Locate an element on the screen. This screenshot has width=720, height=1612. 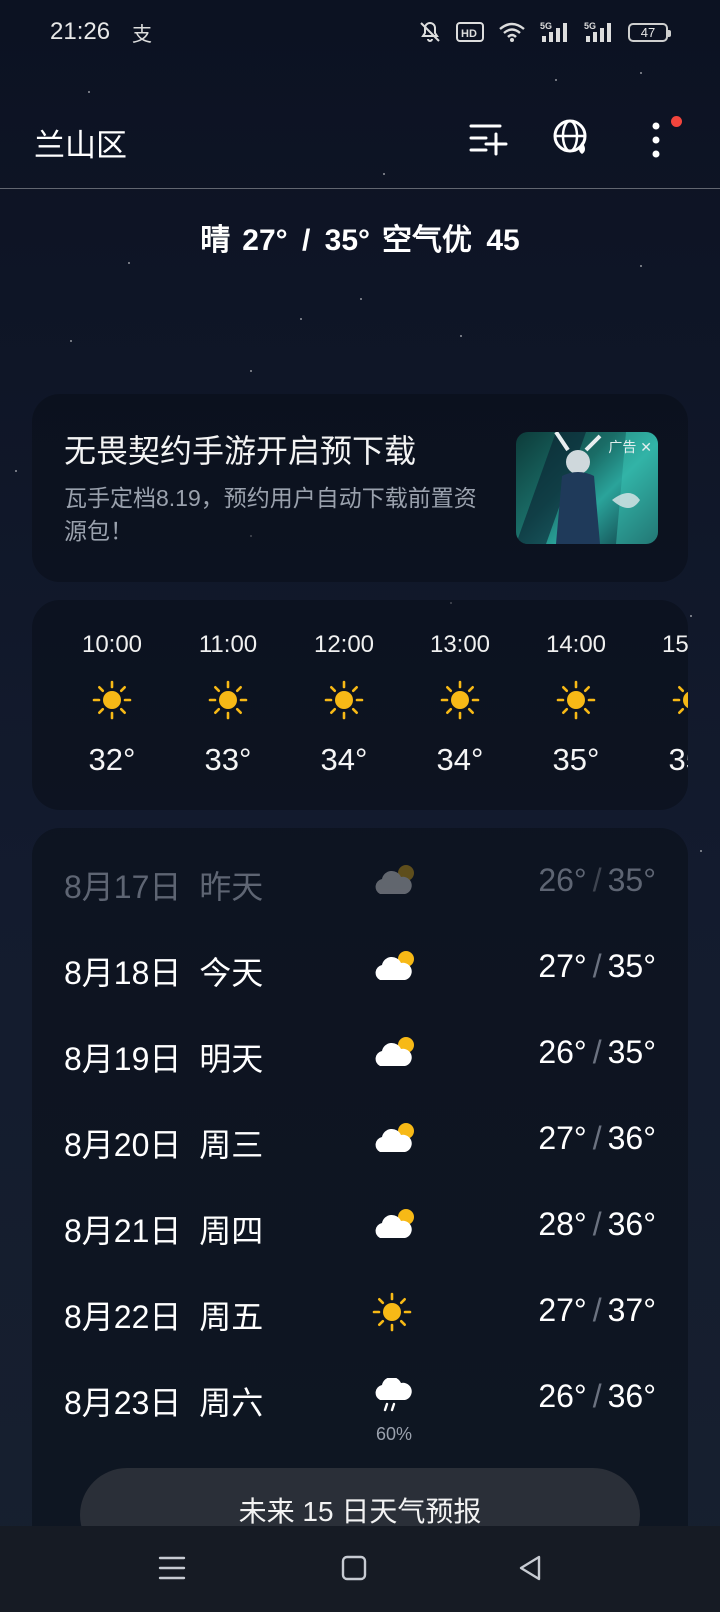
globe-button is located at coordinates (572, 140).